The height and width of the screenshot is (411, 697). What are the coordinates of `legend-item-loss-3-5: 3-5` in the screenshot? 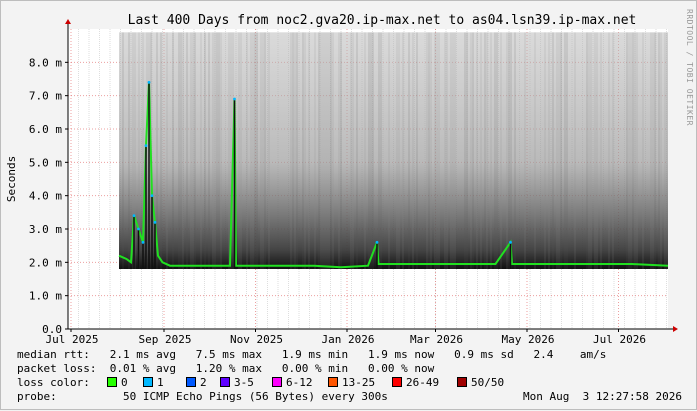 It's located at (237, 382).